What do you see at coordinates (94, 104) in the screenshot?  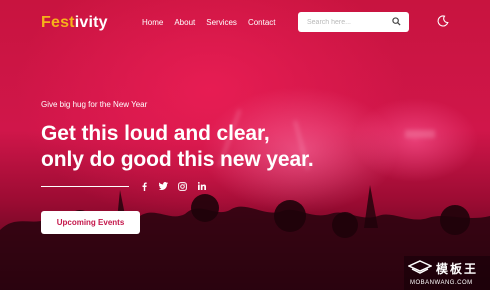 I see `hero-tagline: Give big hug for the New Year` at bounding box center [94, 104].